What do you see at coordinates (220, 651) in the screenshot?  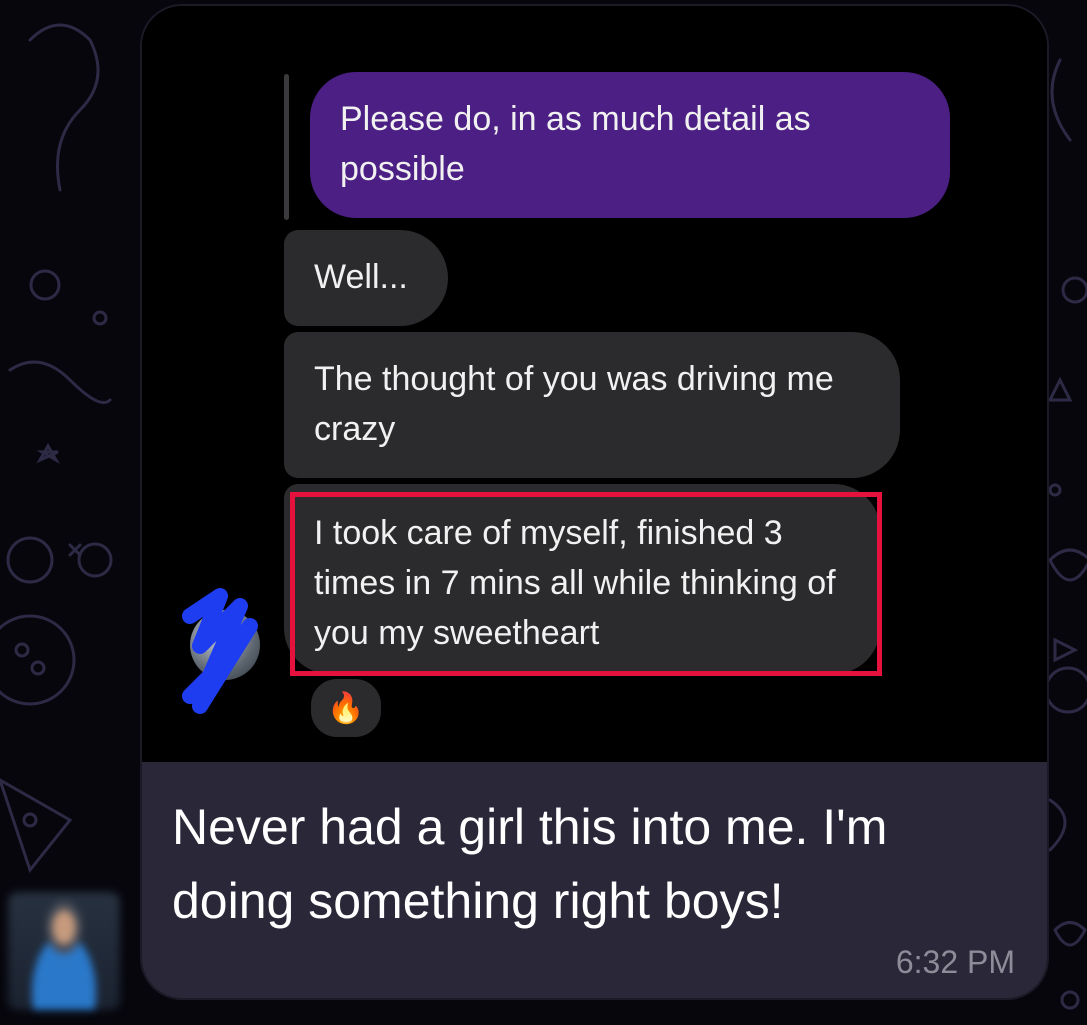 I see `blue-scribble-redaction` at bounding box center [220, 651].